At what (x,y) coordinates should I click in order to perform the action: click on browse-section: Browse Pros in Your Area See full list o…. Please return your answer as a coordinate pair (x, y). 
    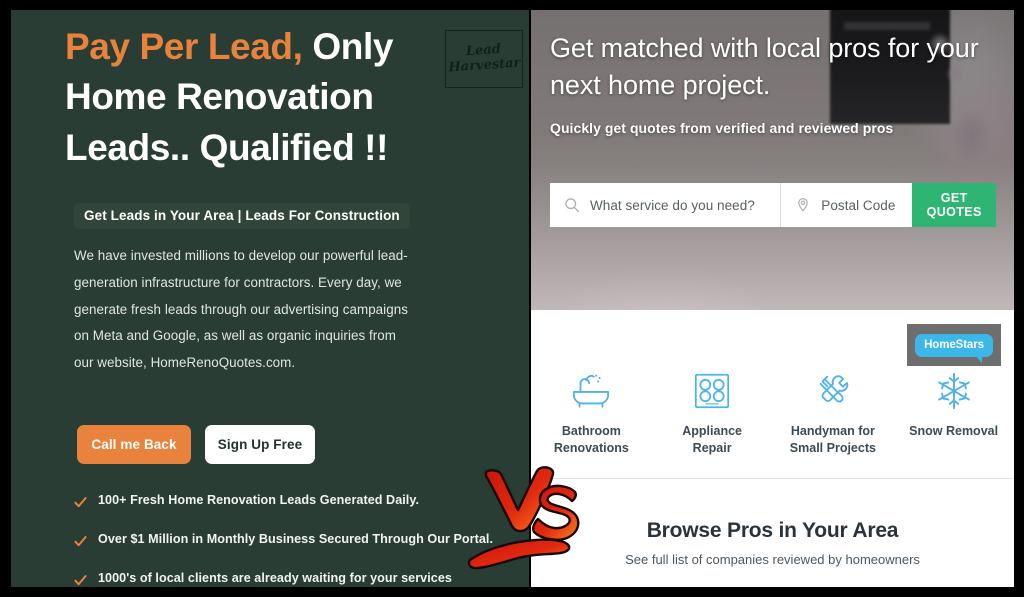
    Looking at the image, I should click on (772, 523).